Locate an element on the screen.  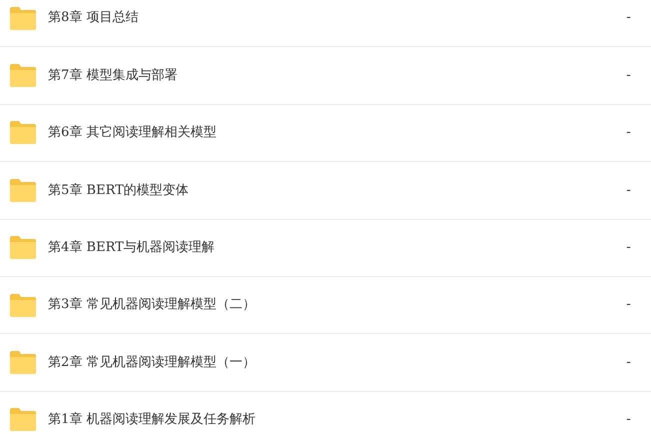
folder-name: 第3章 常见机器阅读理解模型（二） is located at coordinates (152, 305).